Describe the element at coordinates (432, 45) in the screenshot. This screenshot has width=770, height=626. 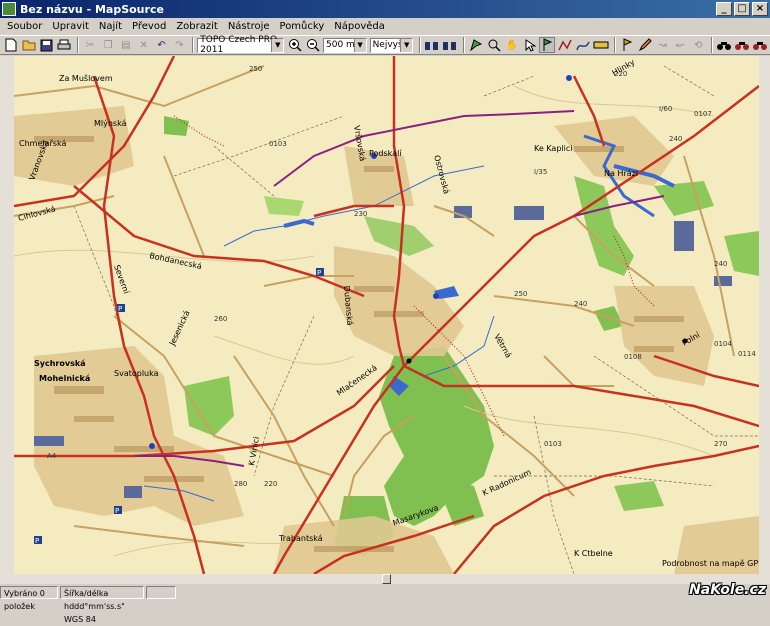
I see `device-receive-icon` at that location.